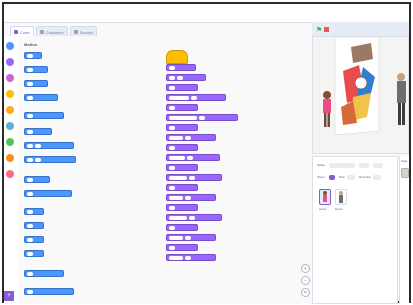 Image resolution: width=413 pixels, height=305 pixels. Describe the element at coordinates (355, 230) in the screenshot. I see `sprite-pane: Sprite Show Size Direction Avery Devin` at that location.